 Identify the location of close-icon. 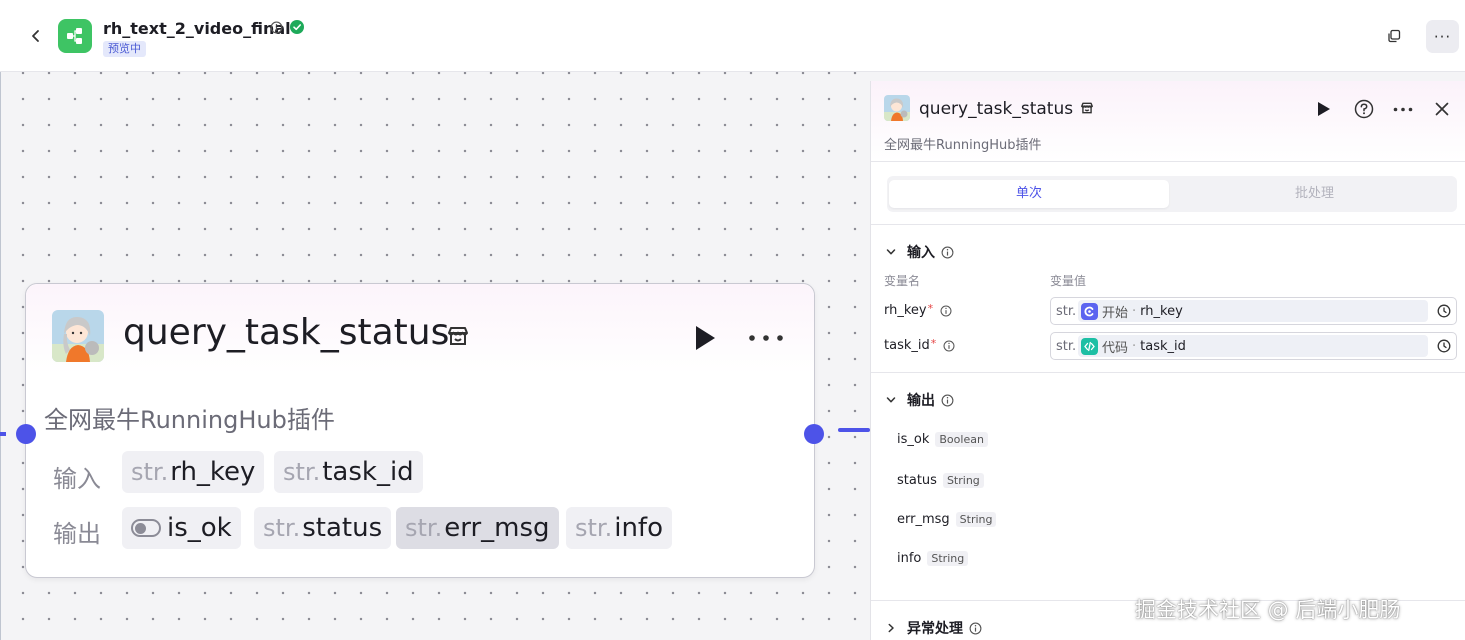
(1442, 109).